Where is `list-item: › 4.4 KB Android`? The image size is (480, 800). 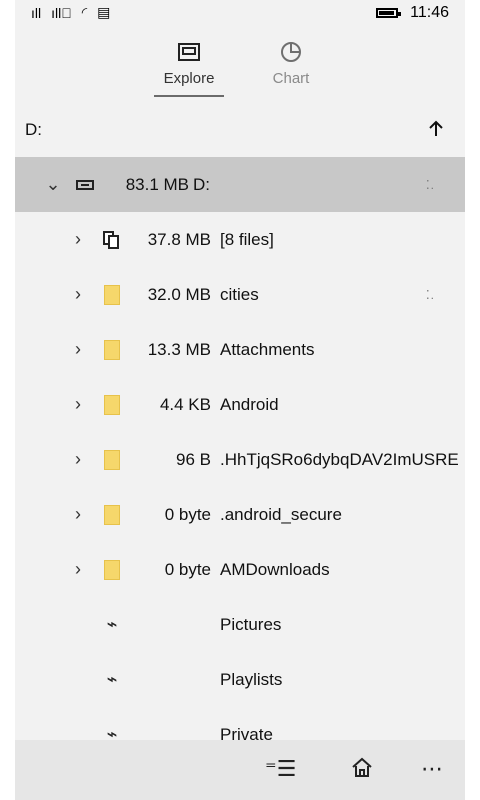 list-item: › 4.4 KB Android is located at coordinates (240, 404).